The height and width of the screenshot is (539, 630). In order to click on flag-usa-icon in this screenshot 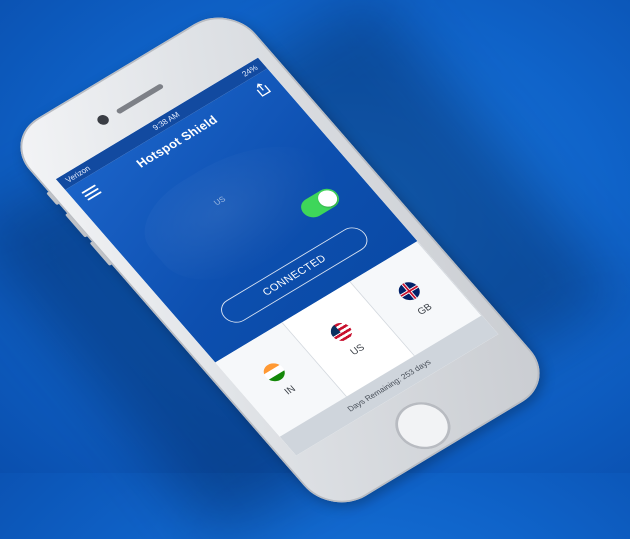, I will do `click(342, 332)`.